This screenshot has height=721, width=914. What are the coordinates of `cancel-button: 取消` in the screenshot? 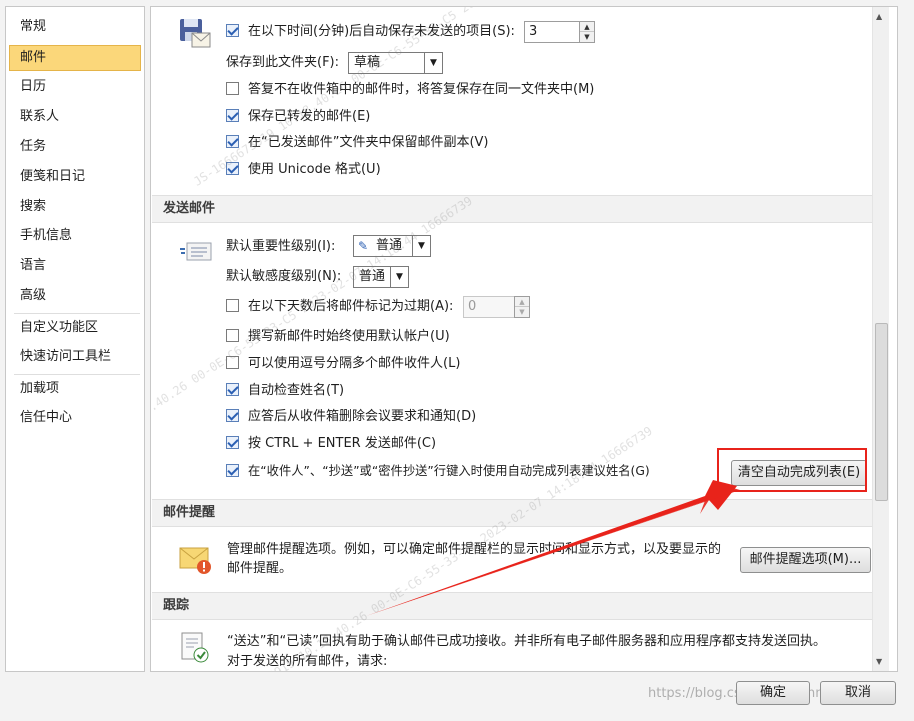 It's located at (858, 693).